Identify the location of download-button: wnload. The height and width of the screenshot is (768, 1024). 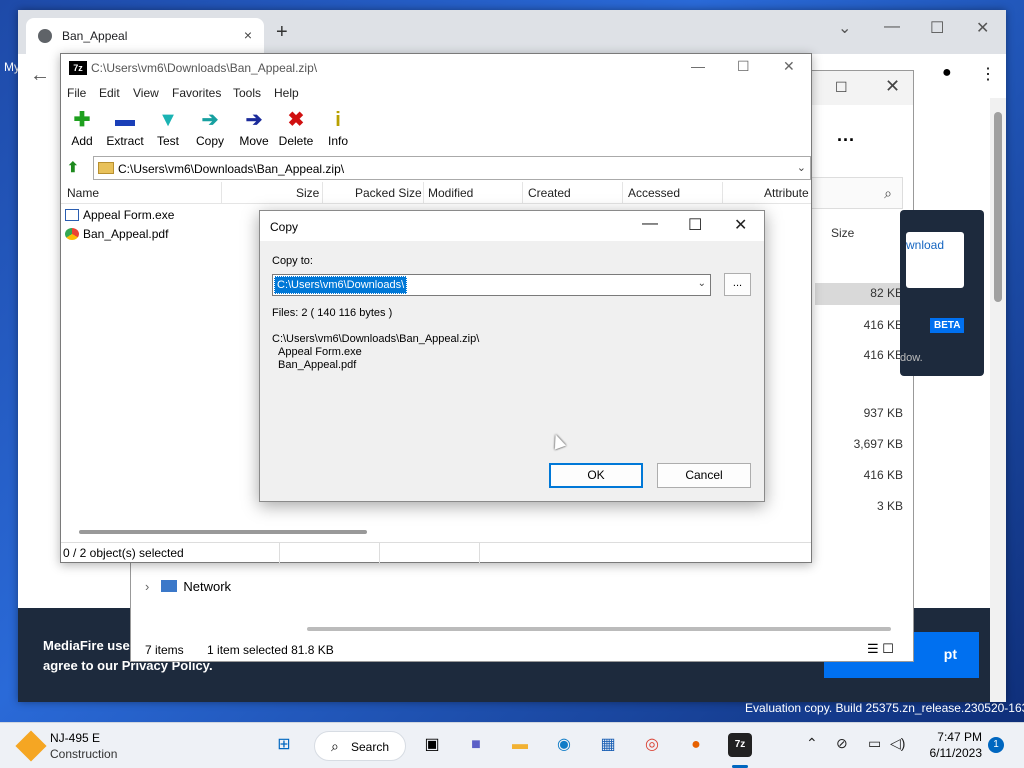
(935, 260).